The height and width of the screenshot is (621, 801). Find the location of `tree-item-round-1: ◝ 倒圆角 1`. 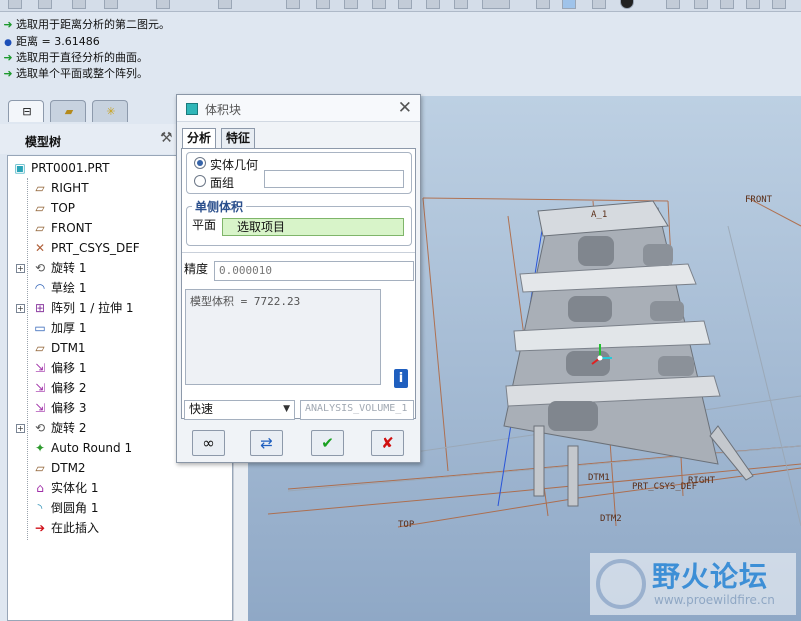

tree-item-round-1: ◝ 倒圆角 1 is located at coordinates (118, 508).